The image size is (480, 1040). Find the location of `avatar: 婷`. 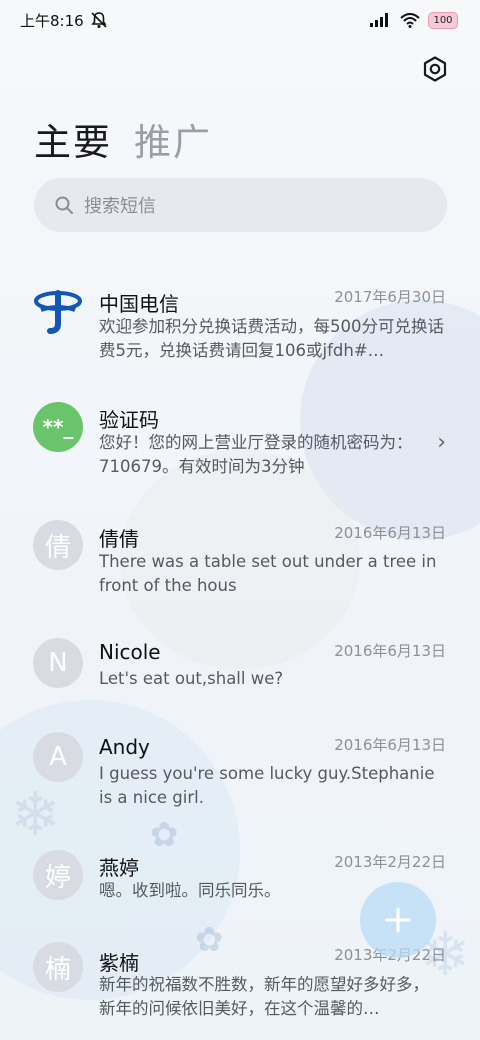

avatar: 婷 is located at coordinates (58, 875).